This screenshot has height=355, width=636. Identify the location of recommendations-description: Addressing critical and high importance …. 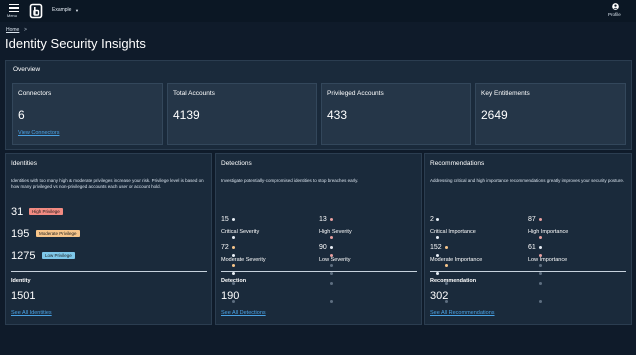
(527, 180).